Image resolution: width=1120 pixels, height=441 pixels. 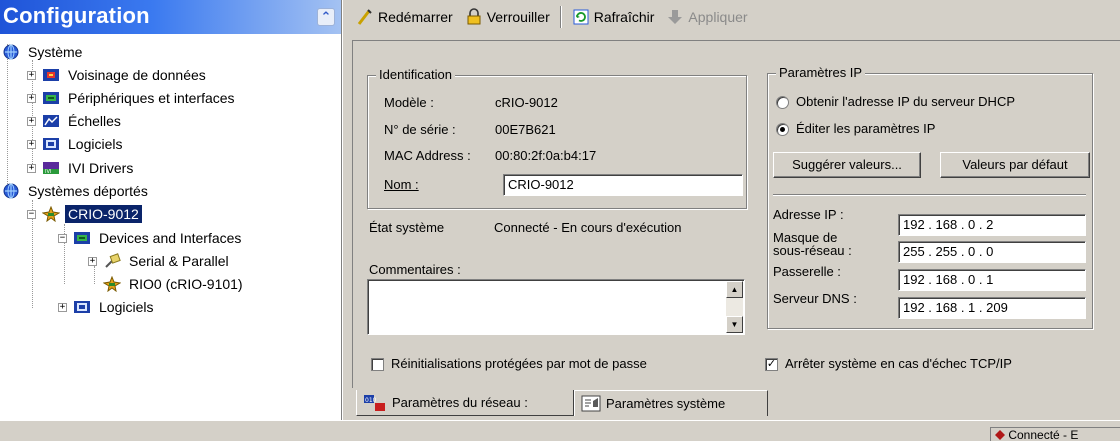 I want to click on collapse-chevron-icon: ⌃, so click(x=326, y=17).